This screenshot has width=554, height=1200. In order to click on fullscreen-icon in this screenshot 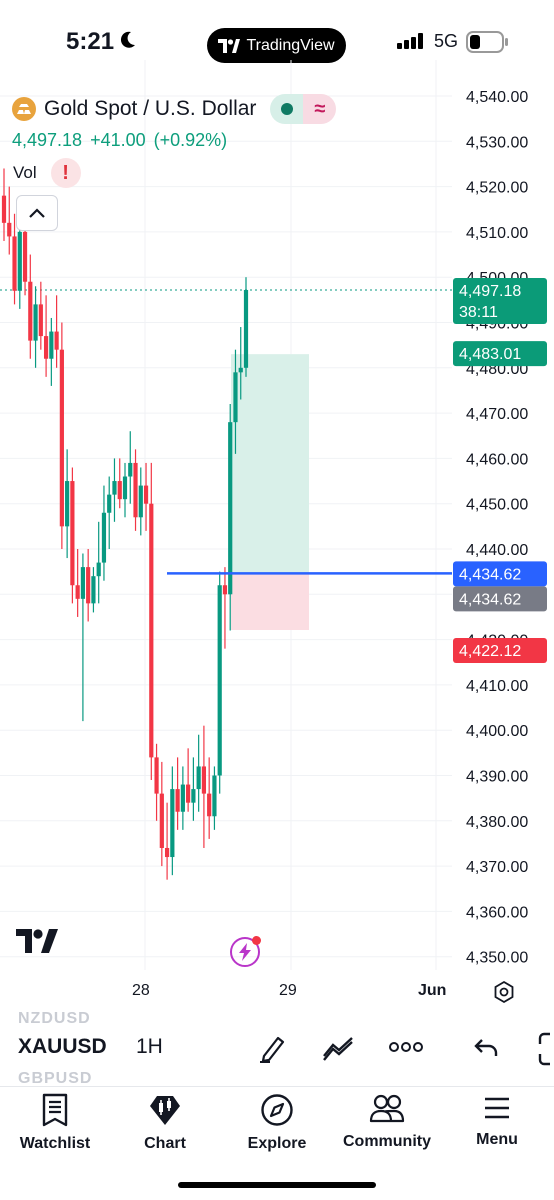, I will do `click(546, 1049)`.